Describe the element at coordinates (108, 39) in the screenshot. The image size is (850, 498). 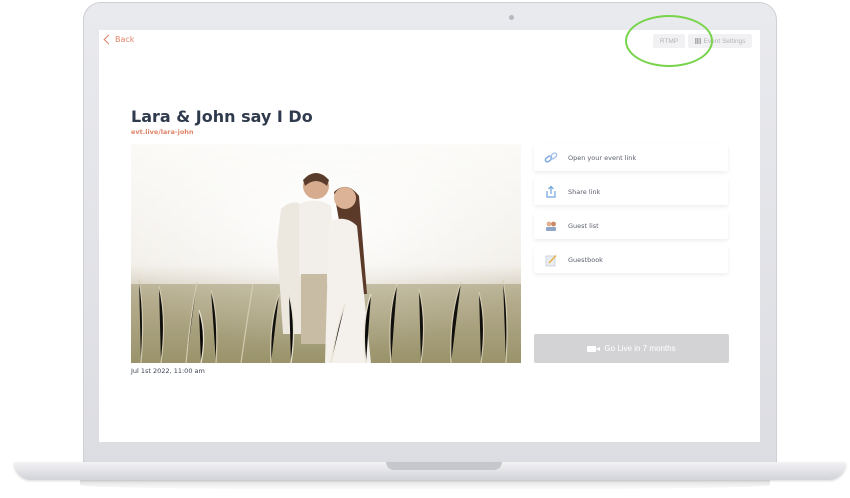
I see `chevron-left-icon` at that location.